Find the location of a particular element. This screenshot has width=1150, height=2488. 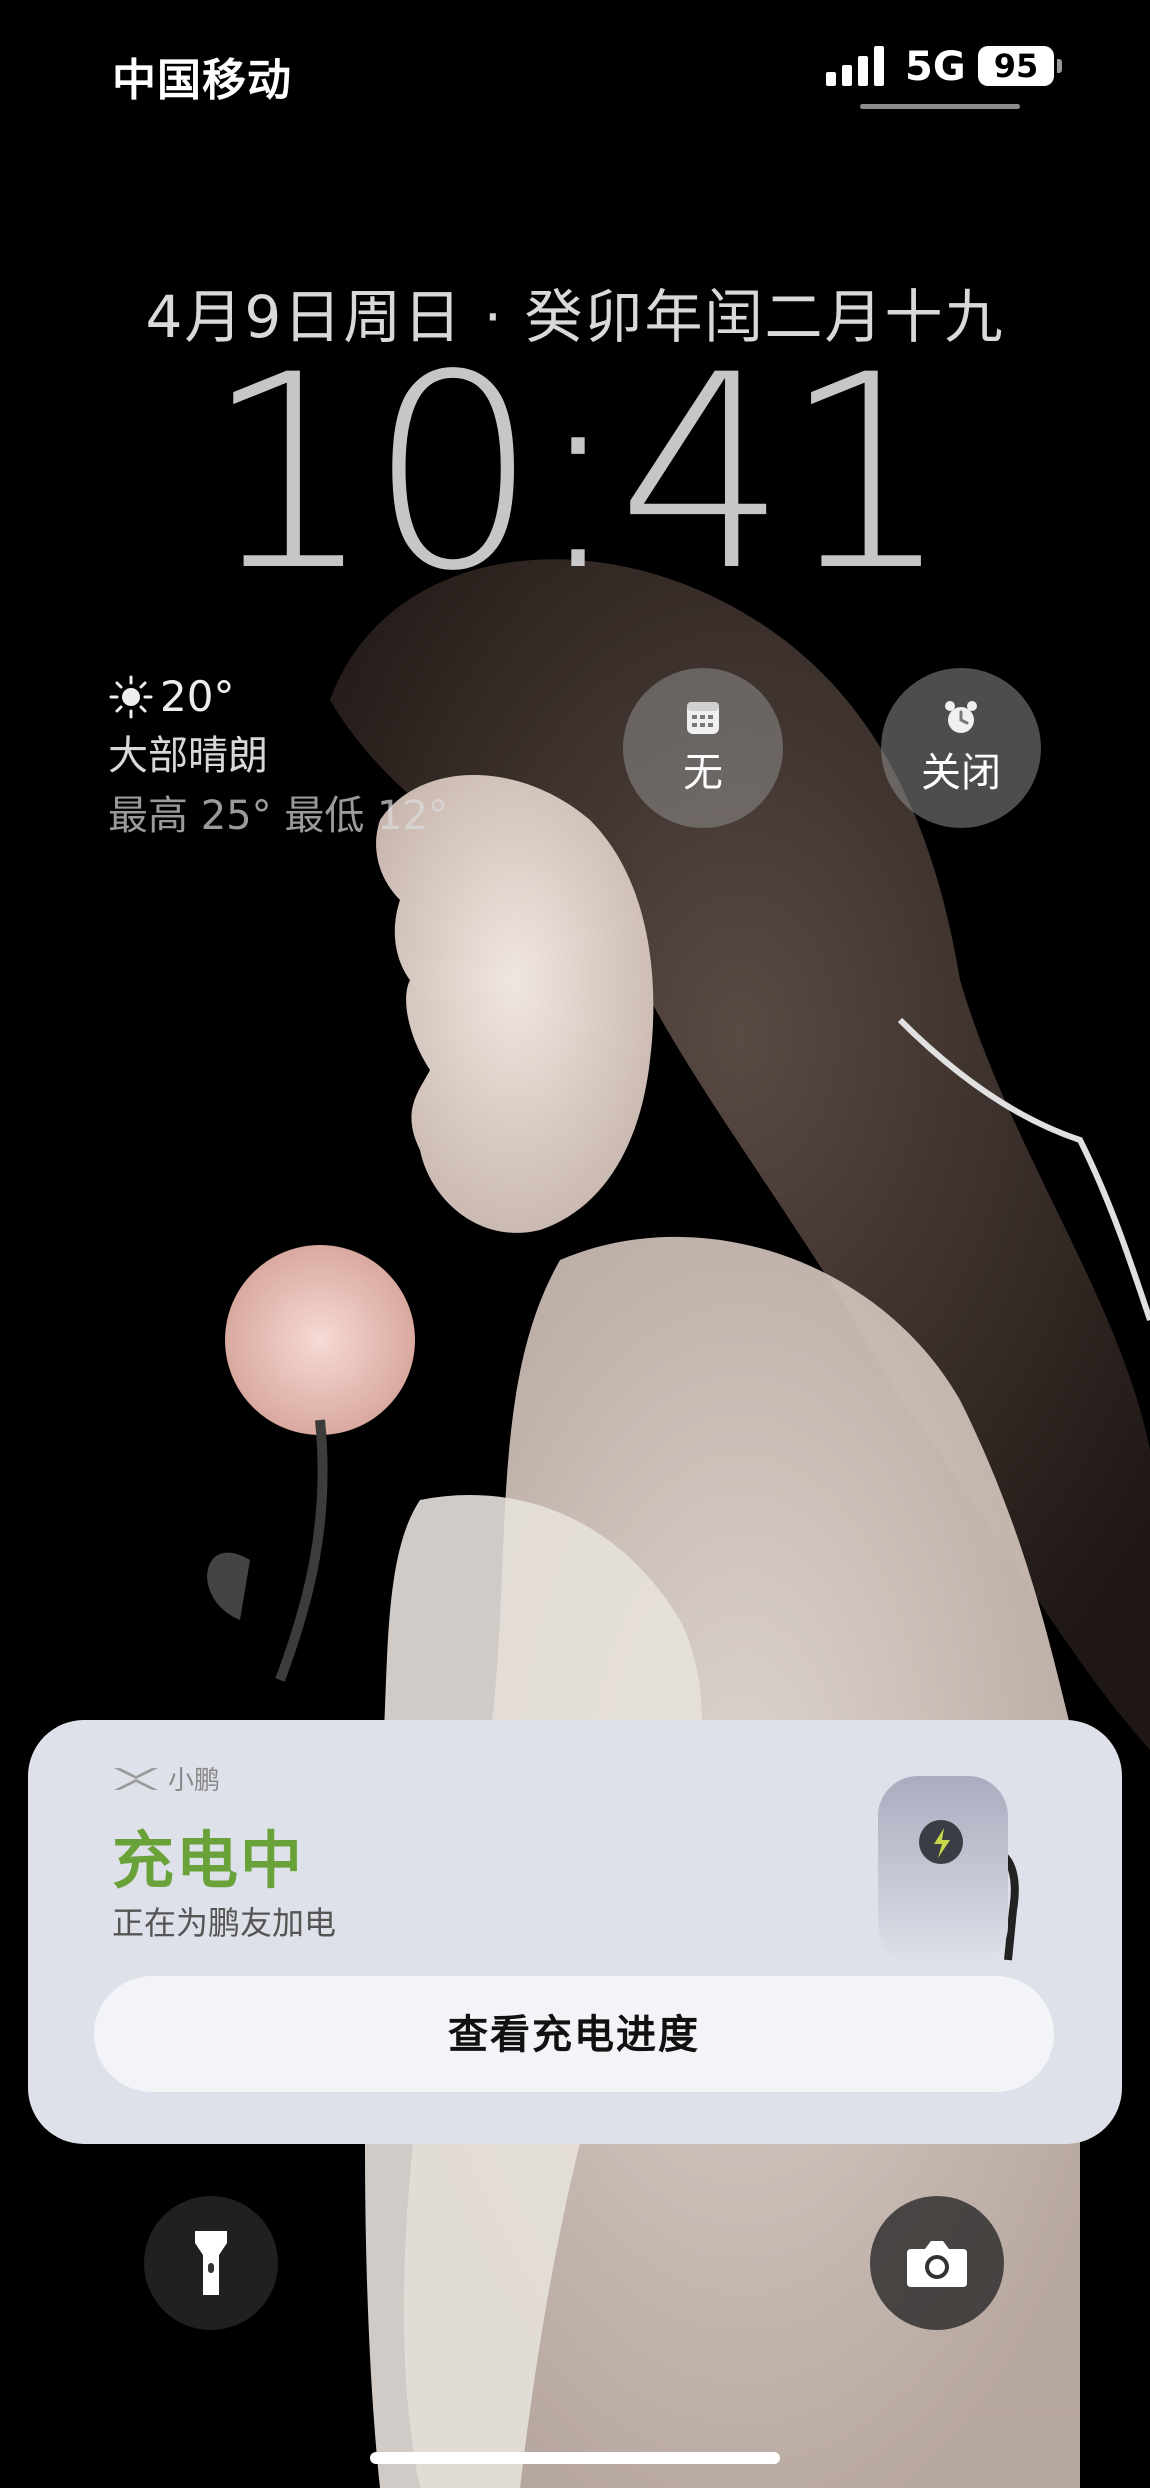

notification-subtitle: 正在为鹏友加电 is located at coordinates (224, 1923).